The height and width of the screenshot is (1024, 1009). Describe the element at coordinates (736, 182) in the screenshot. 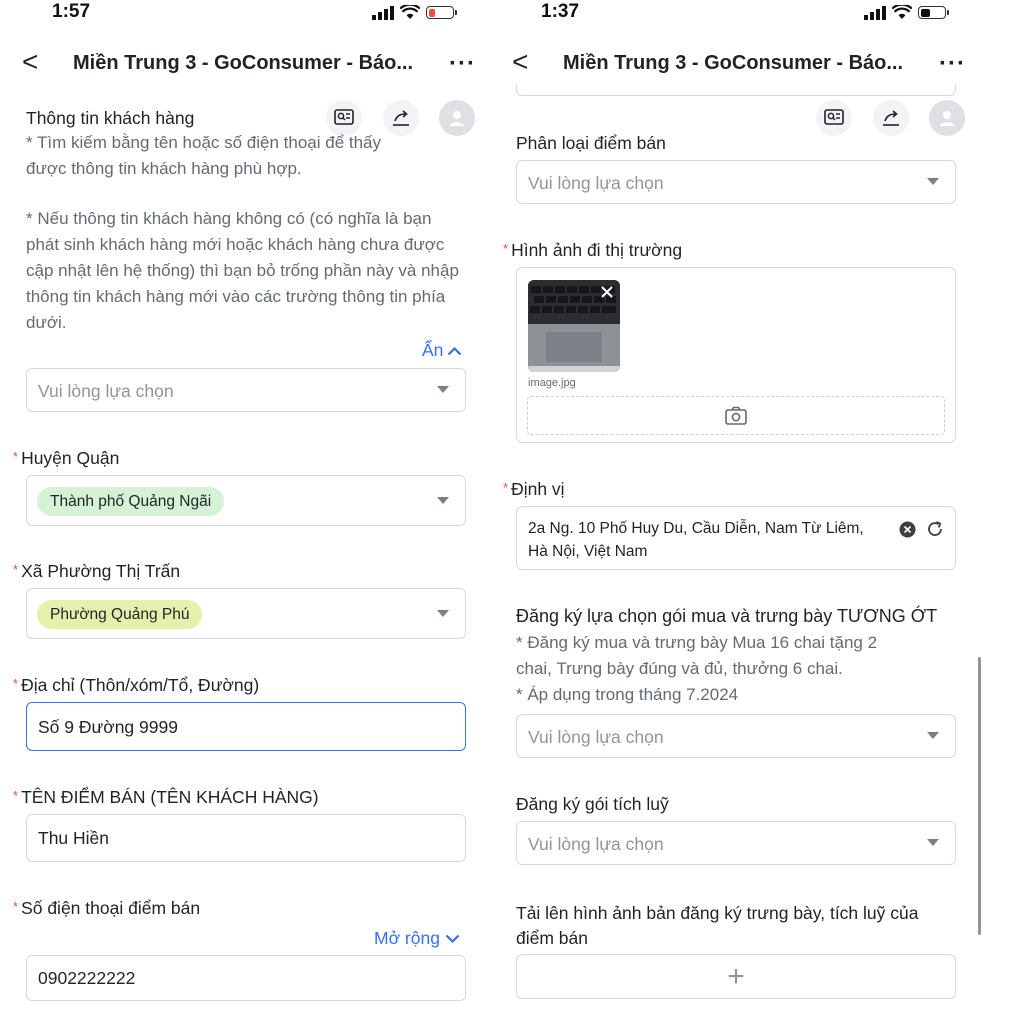

I see `store-type-select: Vui lòng lựa chọn` at that location.